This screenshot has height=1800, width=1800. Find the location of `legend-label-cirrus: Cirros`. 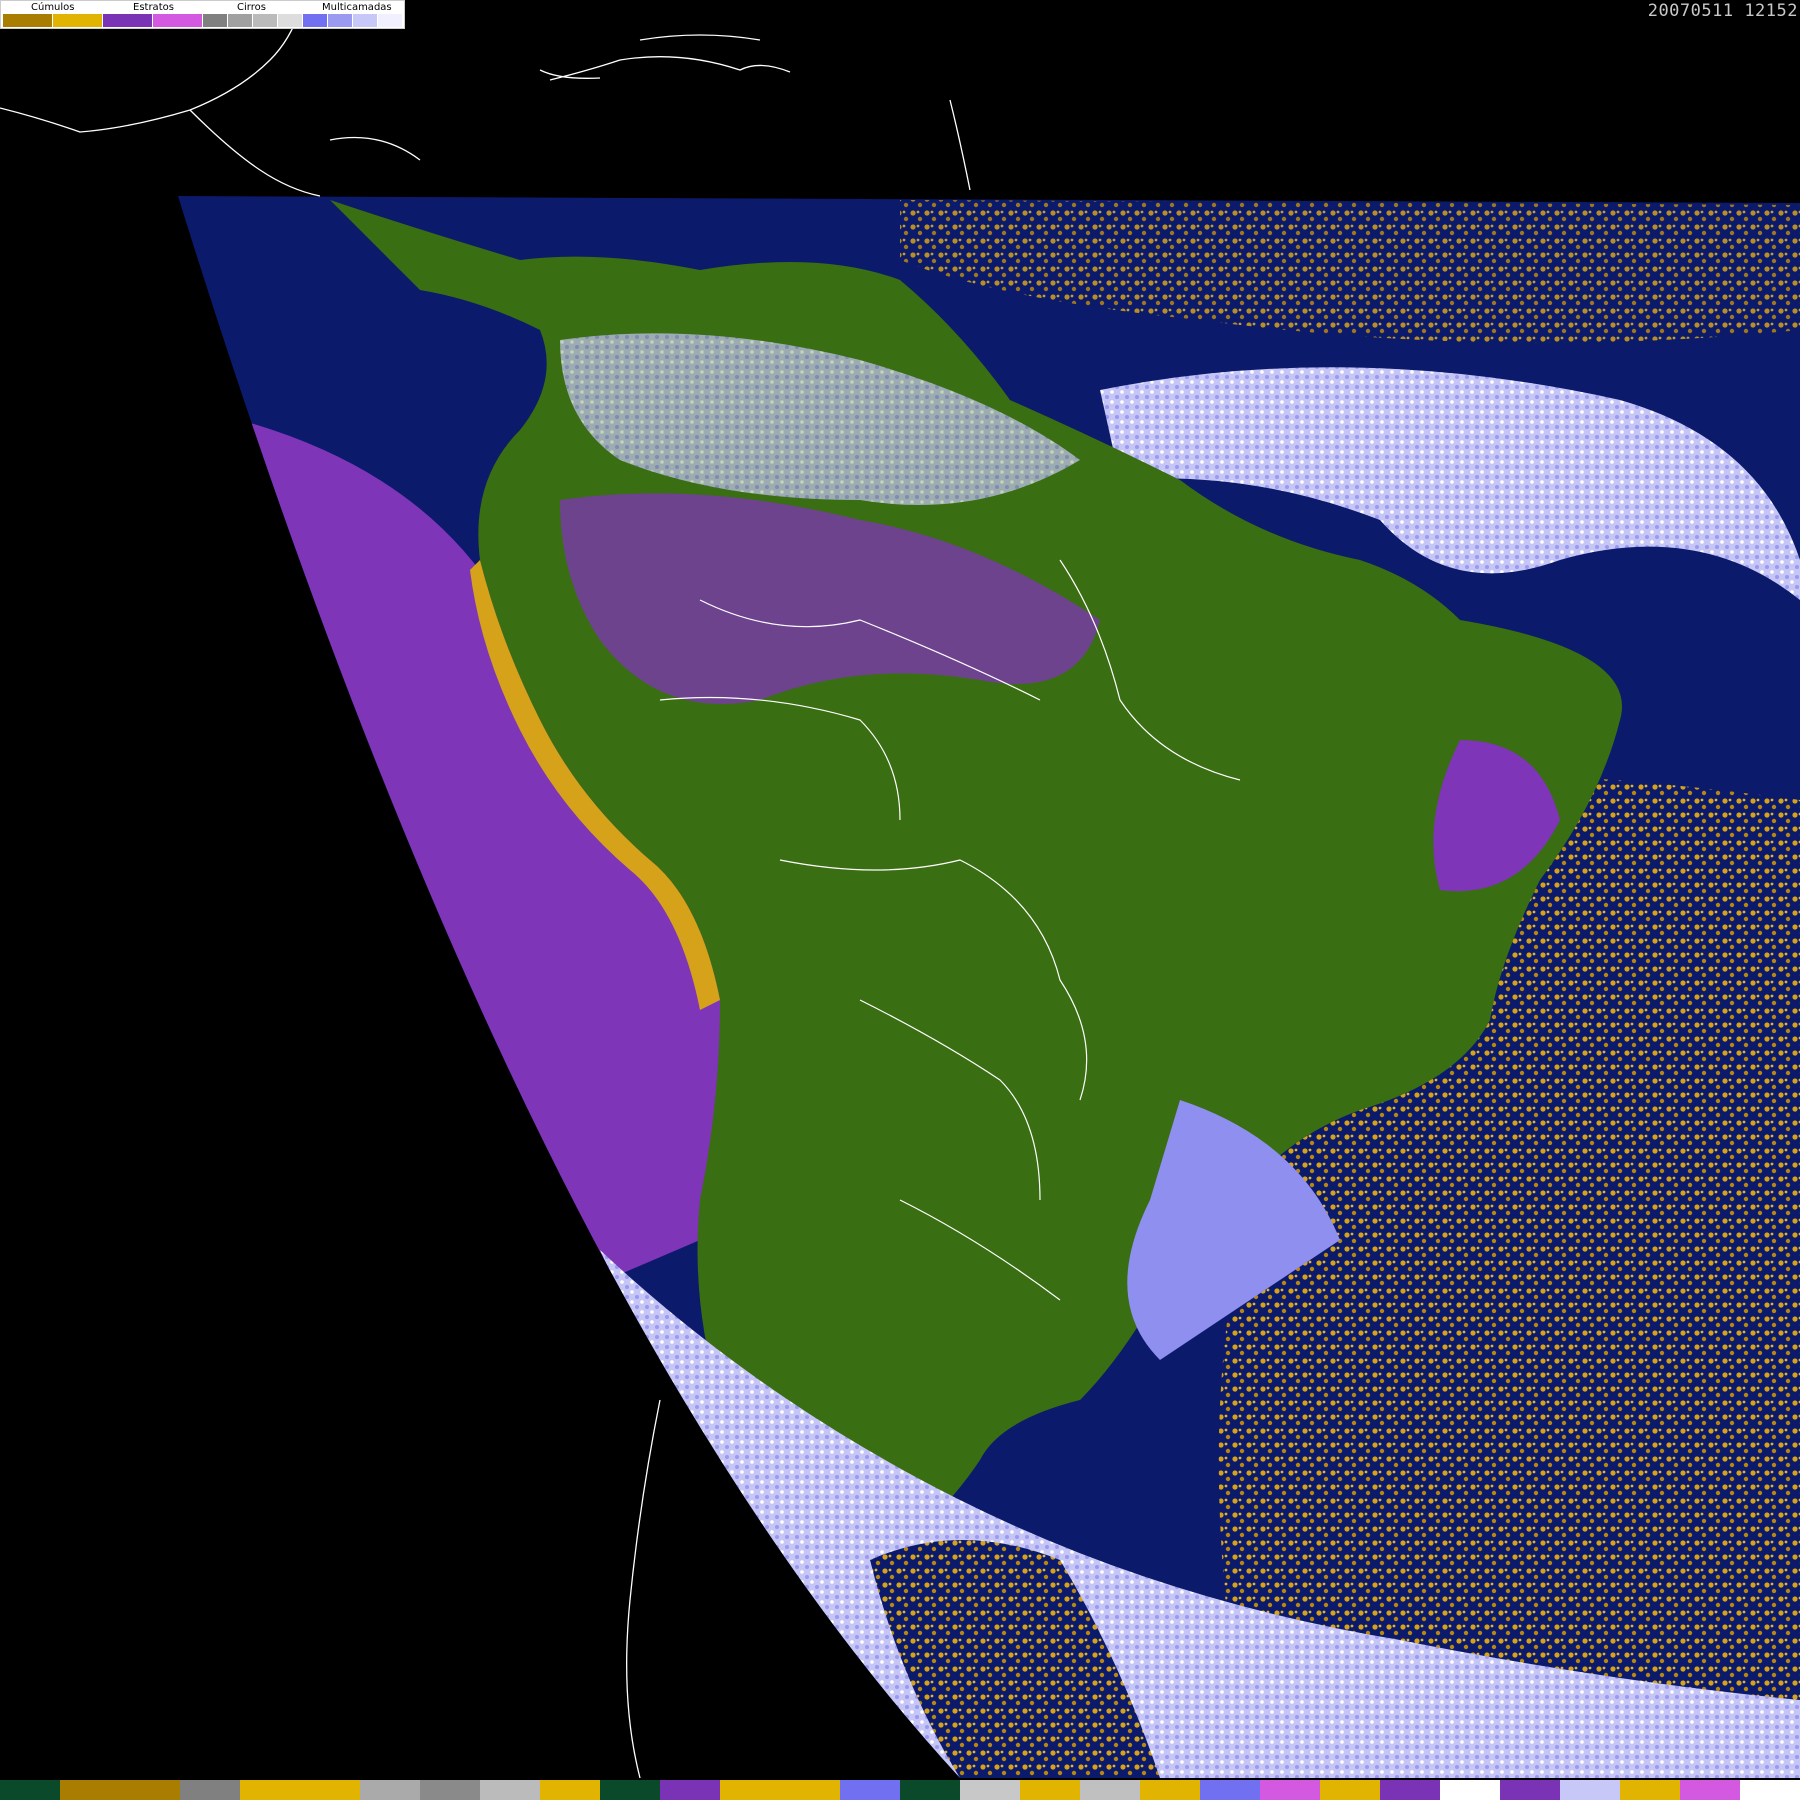

legend-label-cirrus: Cirros is located at coordinates (251, 7).